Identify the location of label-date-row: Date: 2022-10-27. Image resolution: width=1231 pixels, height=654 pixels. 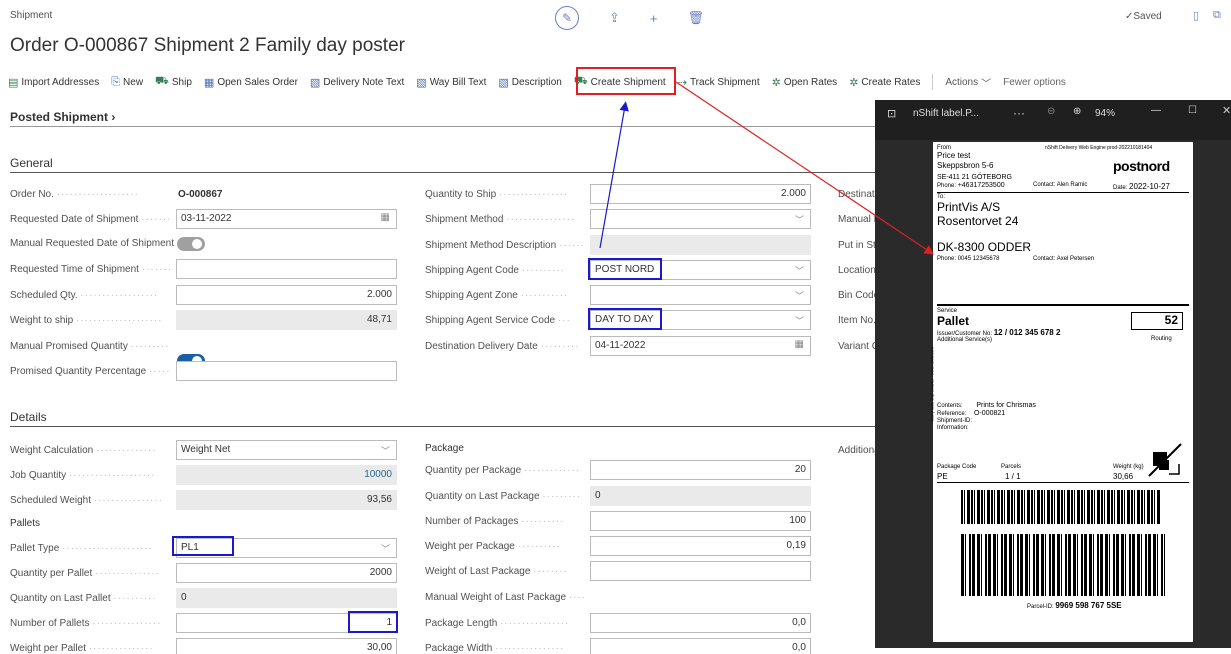
(1141, 186).